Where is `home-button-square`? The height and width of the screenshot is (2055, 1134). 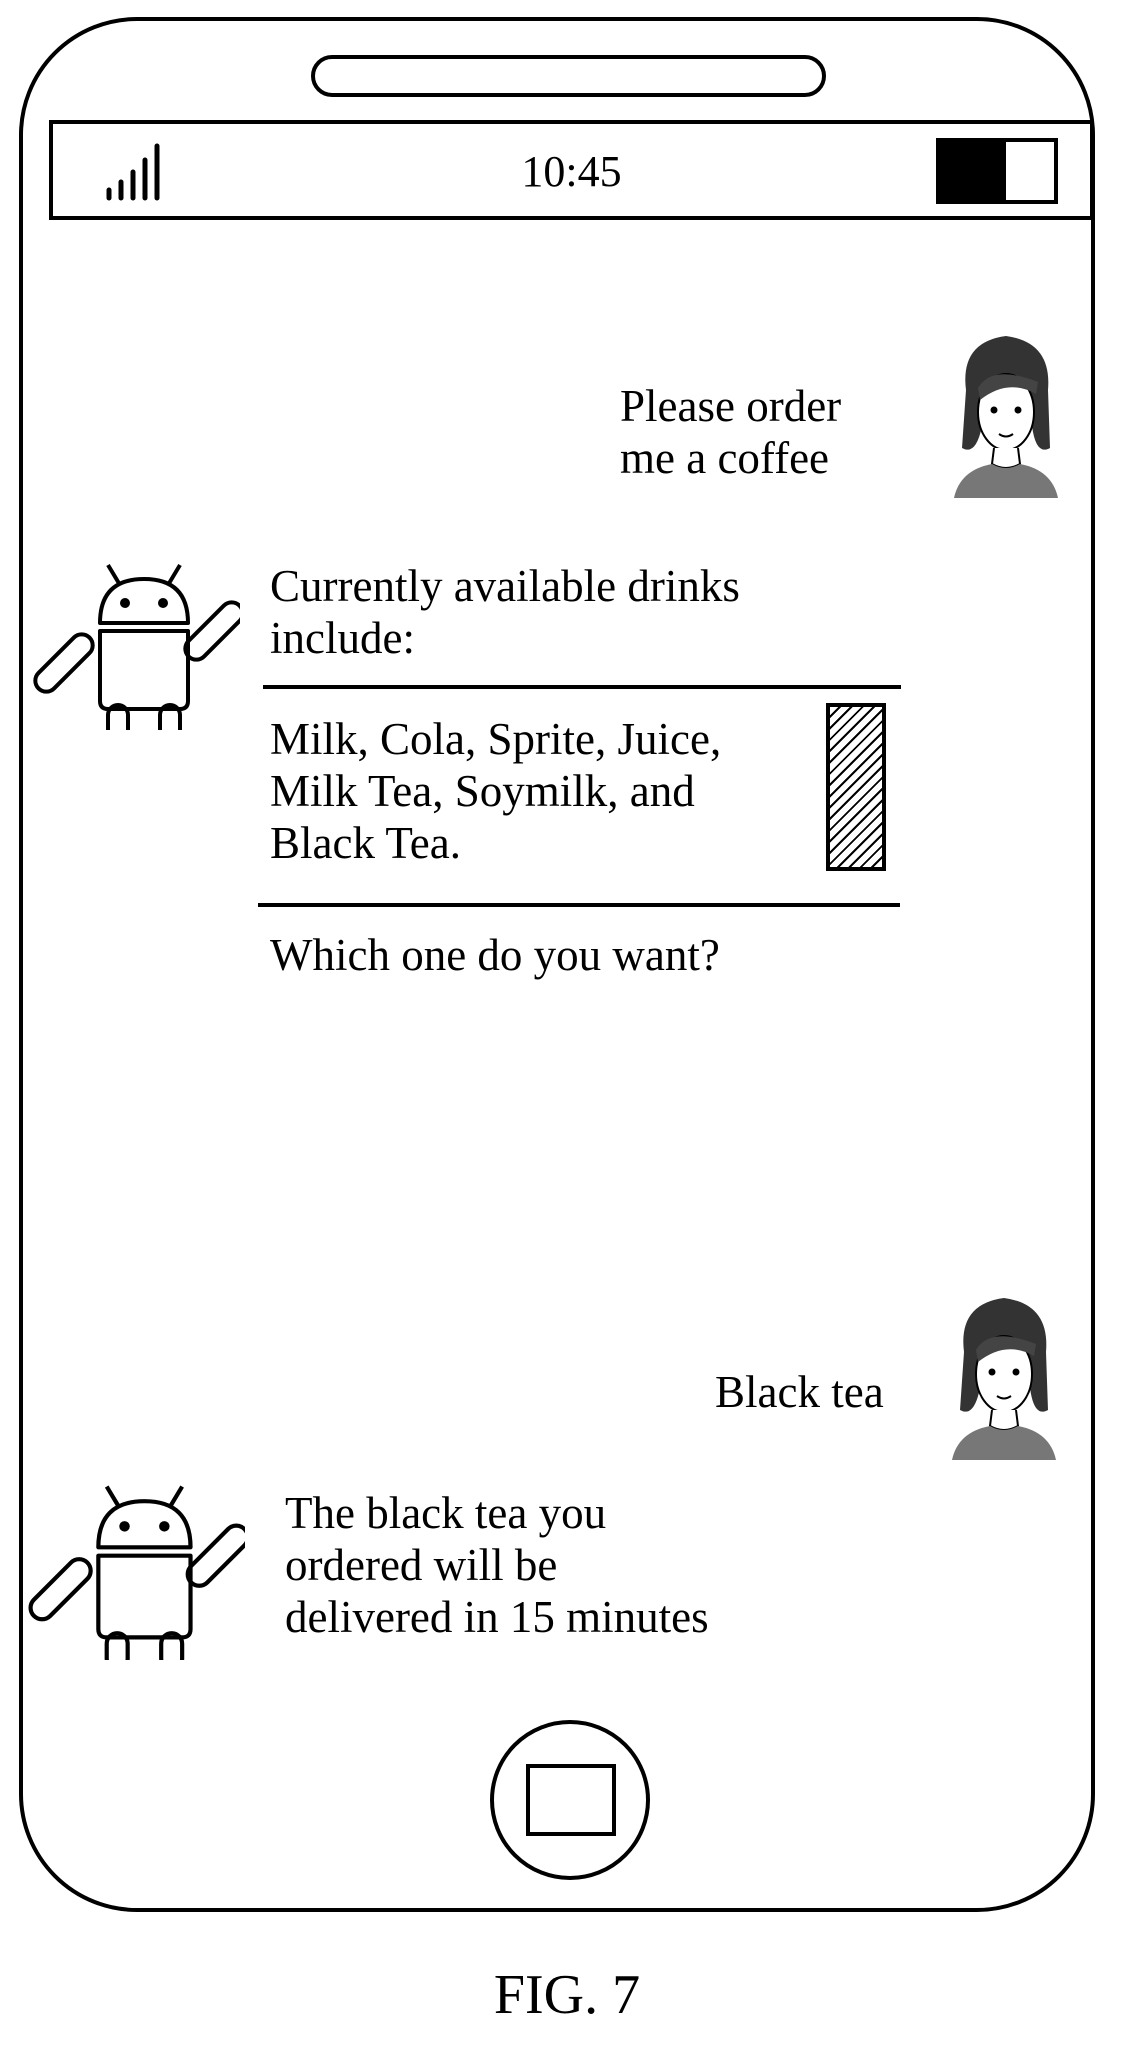
home-button-square is located at coordinates (571, 1800).